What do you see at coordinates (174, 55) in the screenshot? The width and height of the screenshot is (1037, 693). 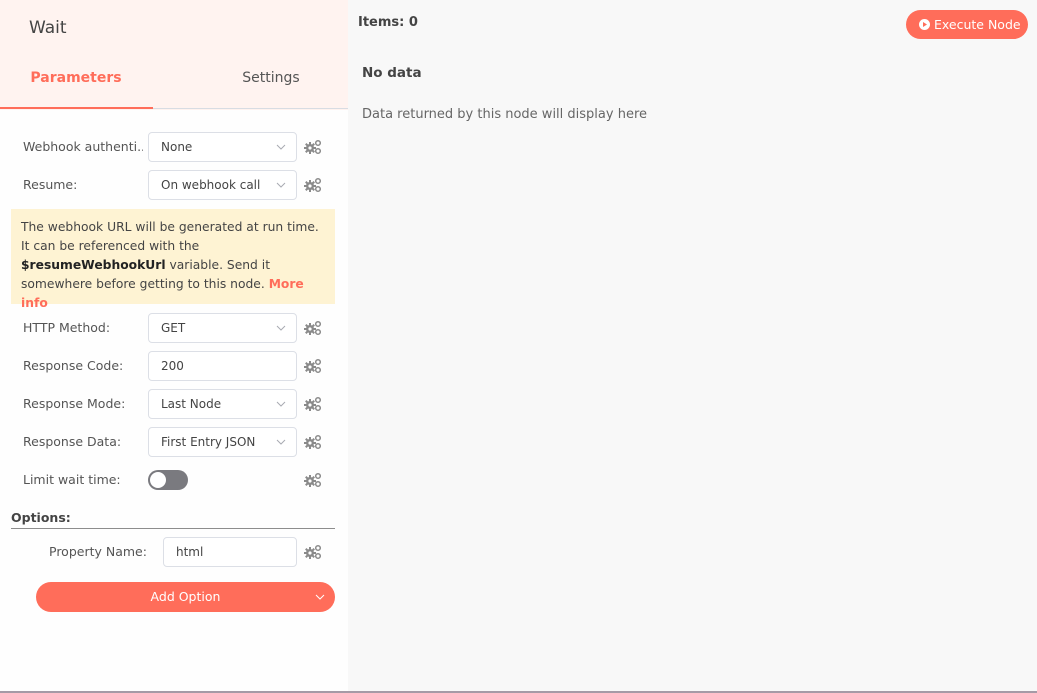 I see `panel-header: Wait Parameters Settings` at bounding box center [174, 55].